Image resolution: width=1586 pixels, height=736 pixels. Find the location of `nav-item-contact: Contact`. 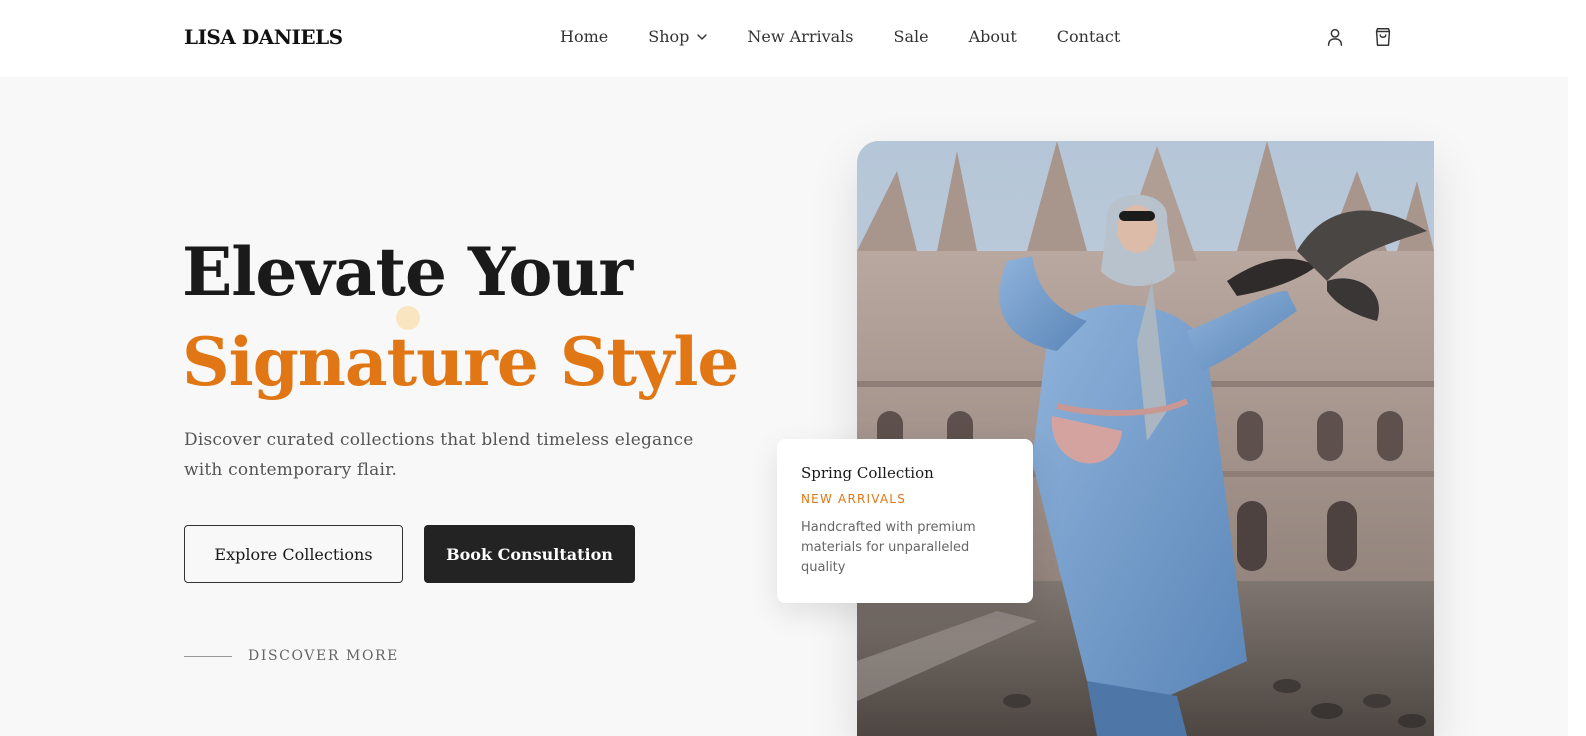

nav-item-contact: Contact is located at coordinates (1089, 36).